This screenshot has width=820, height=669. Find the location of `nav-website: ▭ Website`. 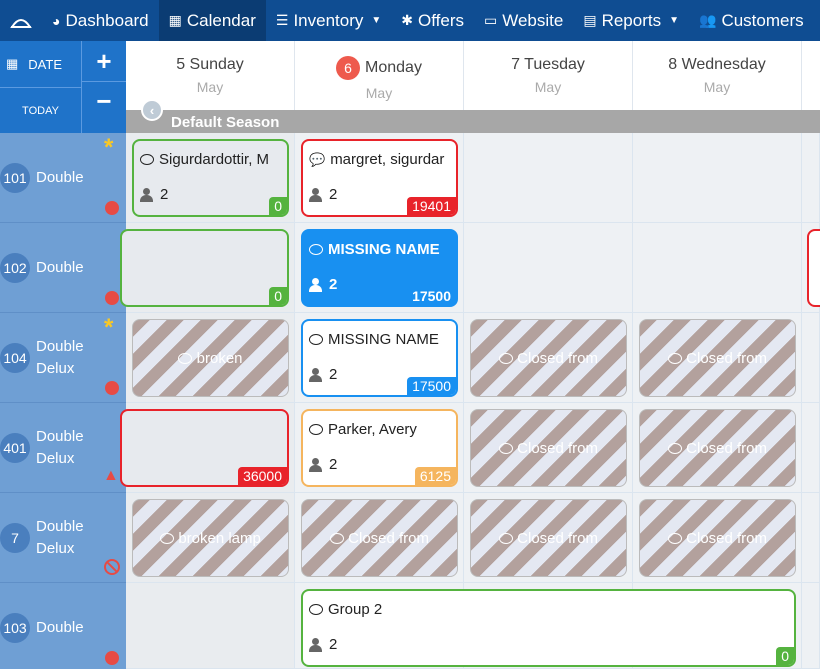

nav-website: ▭ Website is located at coordinates (523, 20).